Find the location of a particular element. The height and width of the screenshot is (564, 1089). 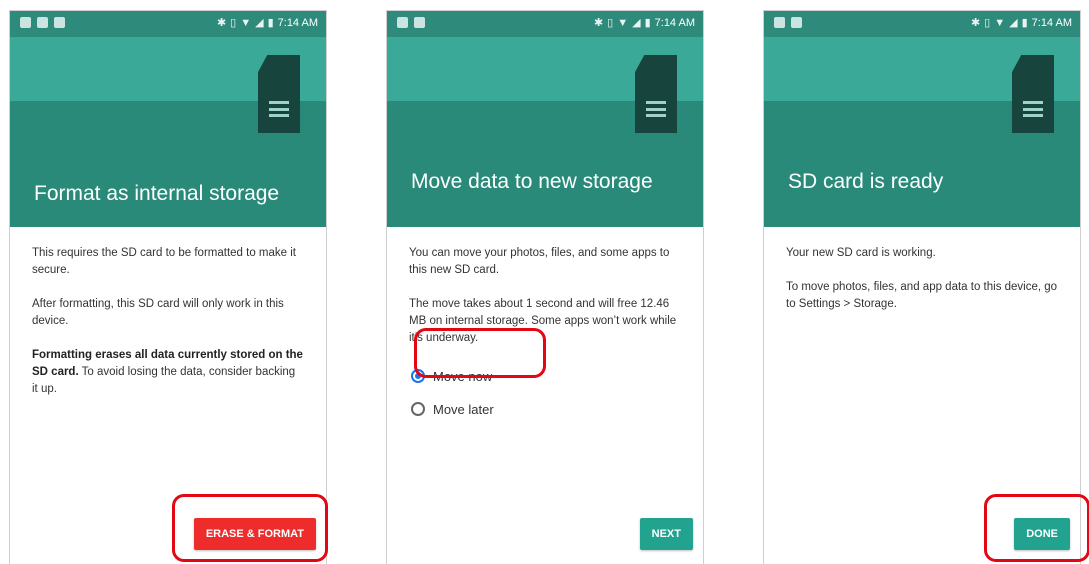

radio-label: Move later is located at coordinates (463, 409).